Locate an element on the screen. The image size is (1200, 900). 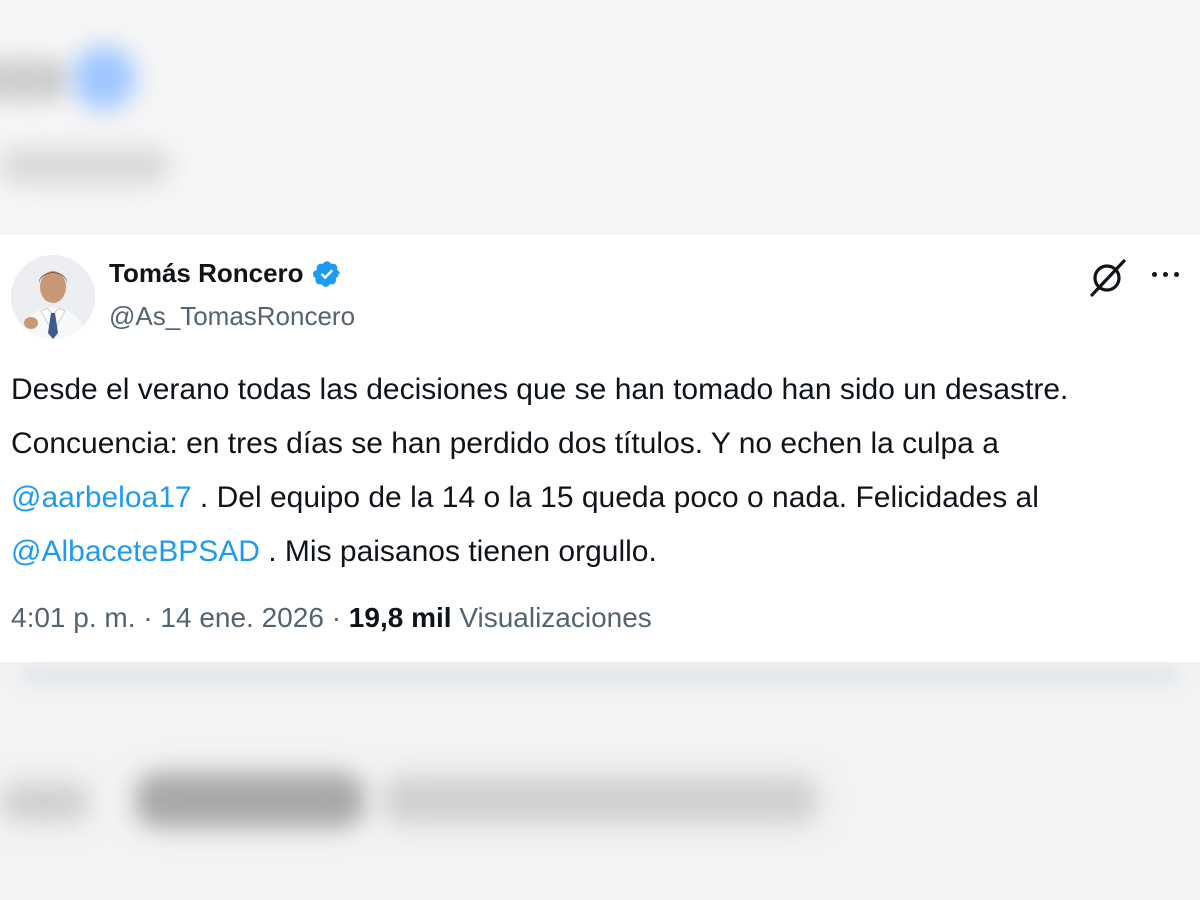
author-name-row: Tomás Roncero is located at coordinates (225, 273).